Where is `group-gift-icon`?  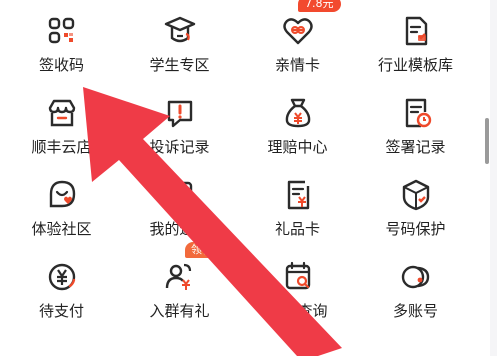
group-gift-icon is located at coordinates (180, 277).